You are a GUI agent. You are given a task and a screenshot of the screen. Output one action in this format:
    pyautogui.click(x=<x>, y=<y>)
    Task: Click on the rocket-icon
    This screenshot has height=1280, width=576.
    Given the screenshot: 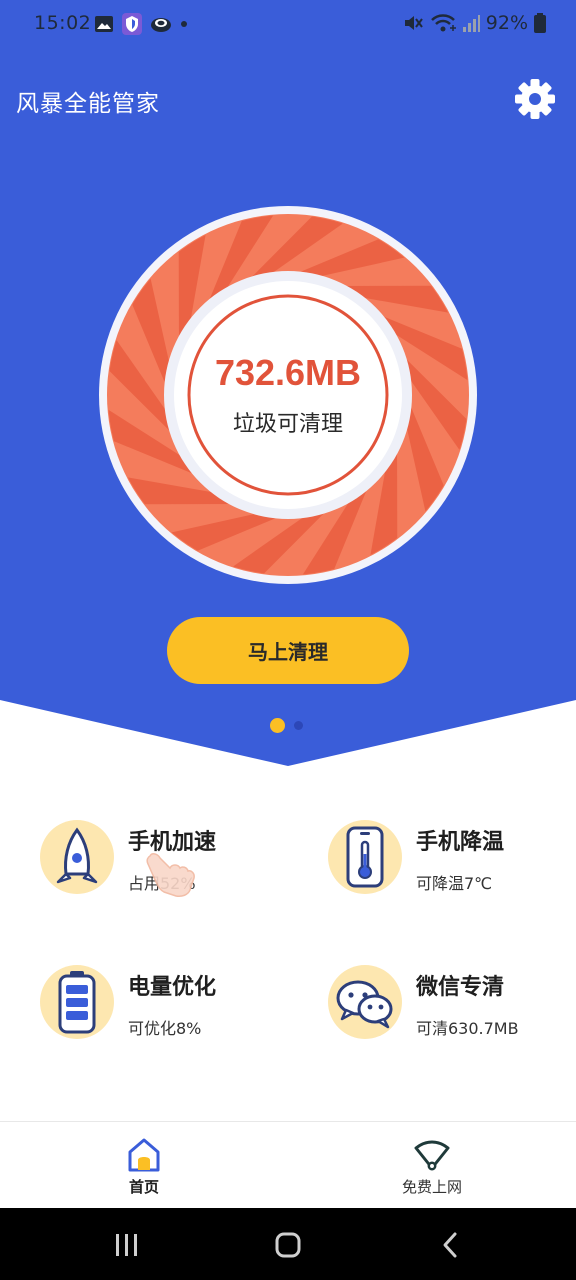 What is the action you would take?
    pyautogui.click(x=77, y=855)
    